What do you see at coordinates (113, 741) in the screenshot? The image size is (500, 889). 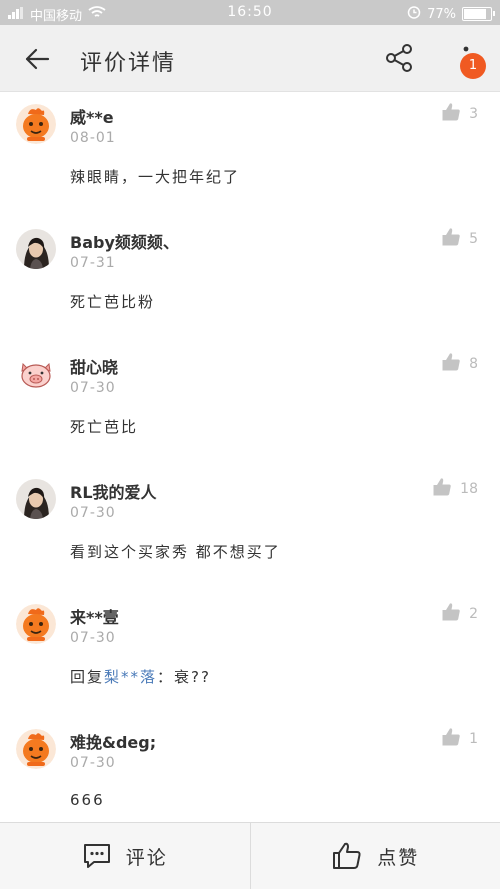 I see `comment-username: 难挽&deg;` at bounding box center [113, 741].